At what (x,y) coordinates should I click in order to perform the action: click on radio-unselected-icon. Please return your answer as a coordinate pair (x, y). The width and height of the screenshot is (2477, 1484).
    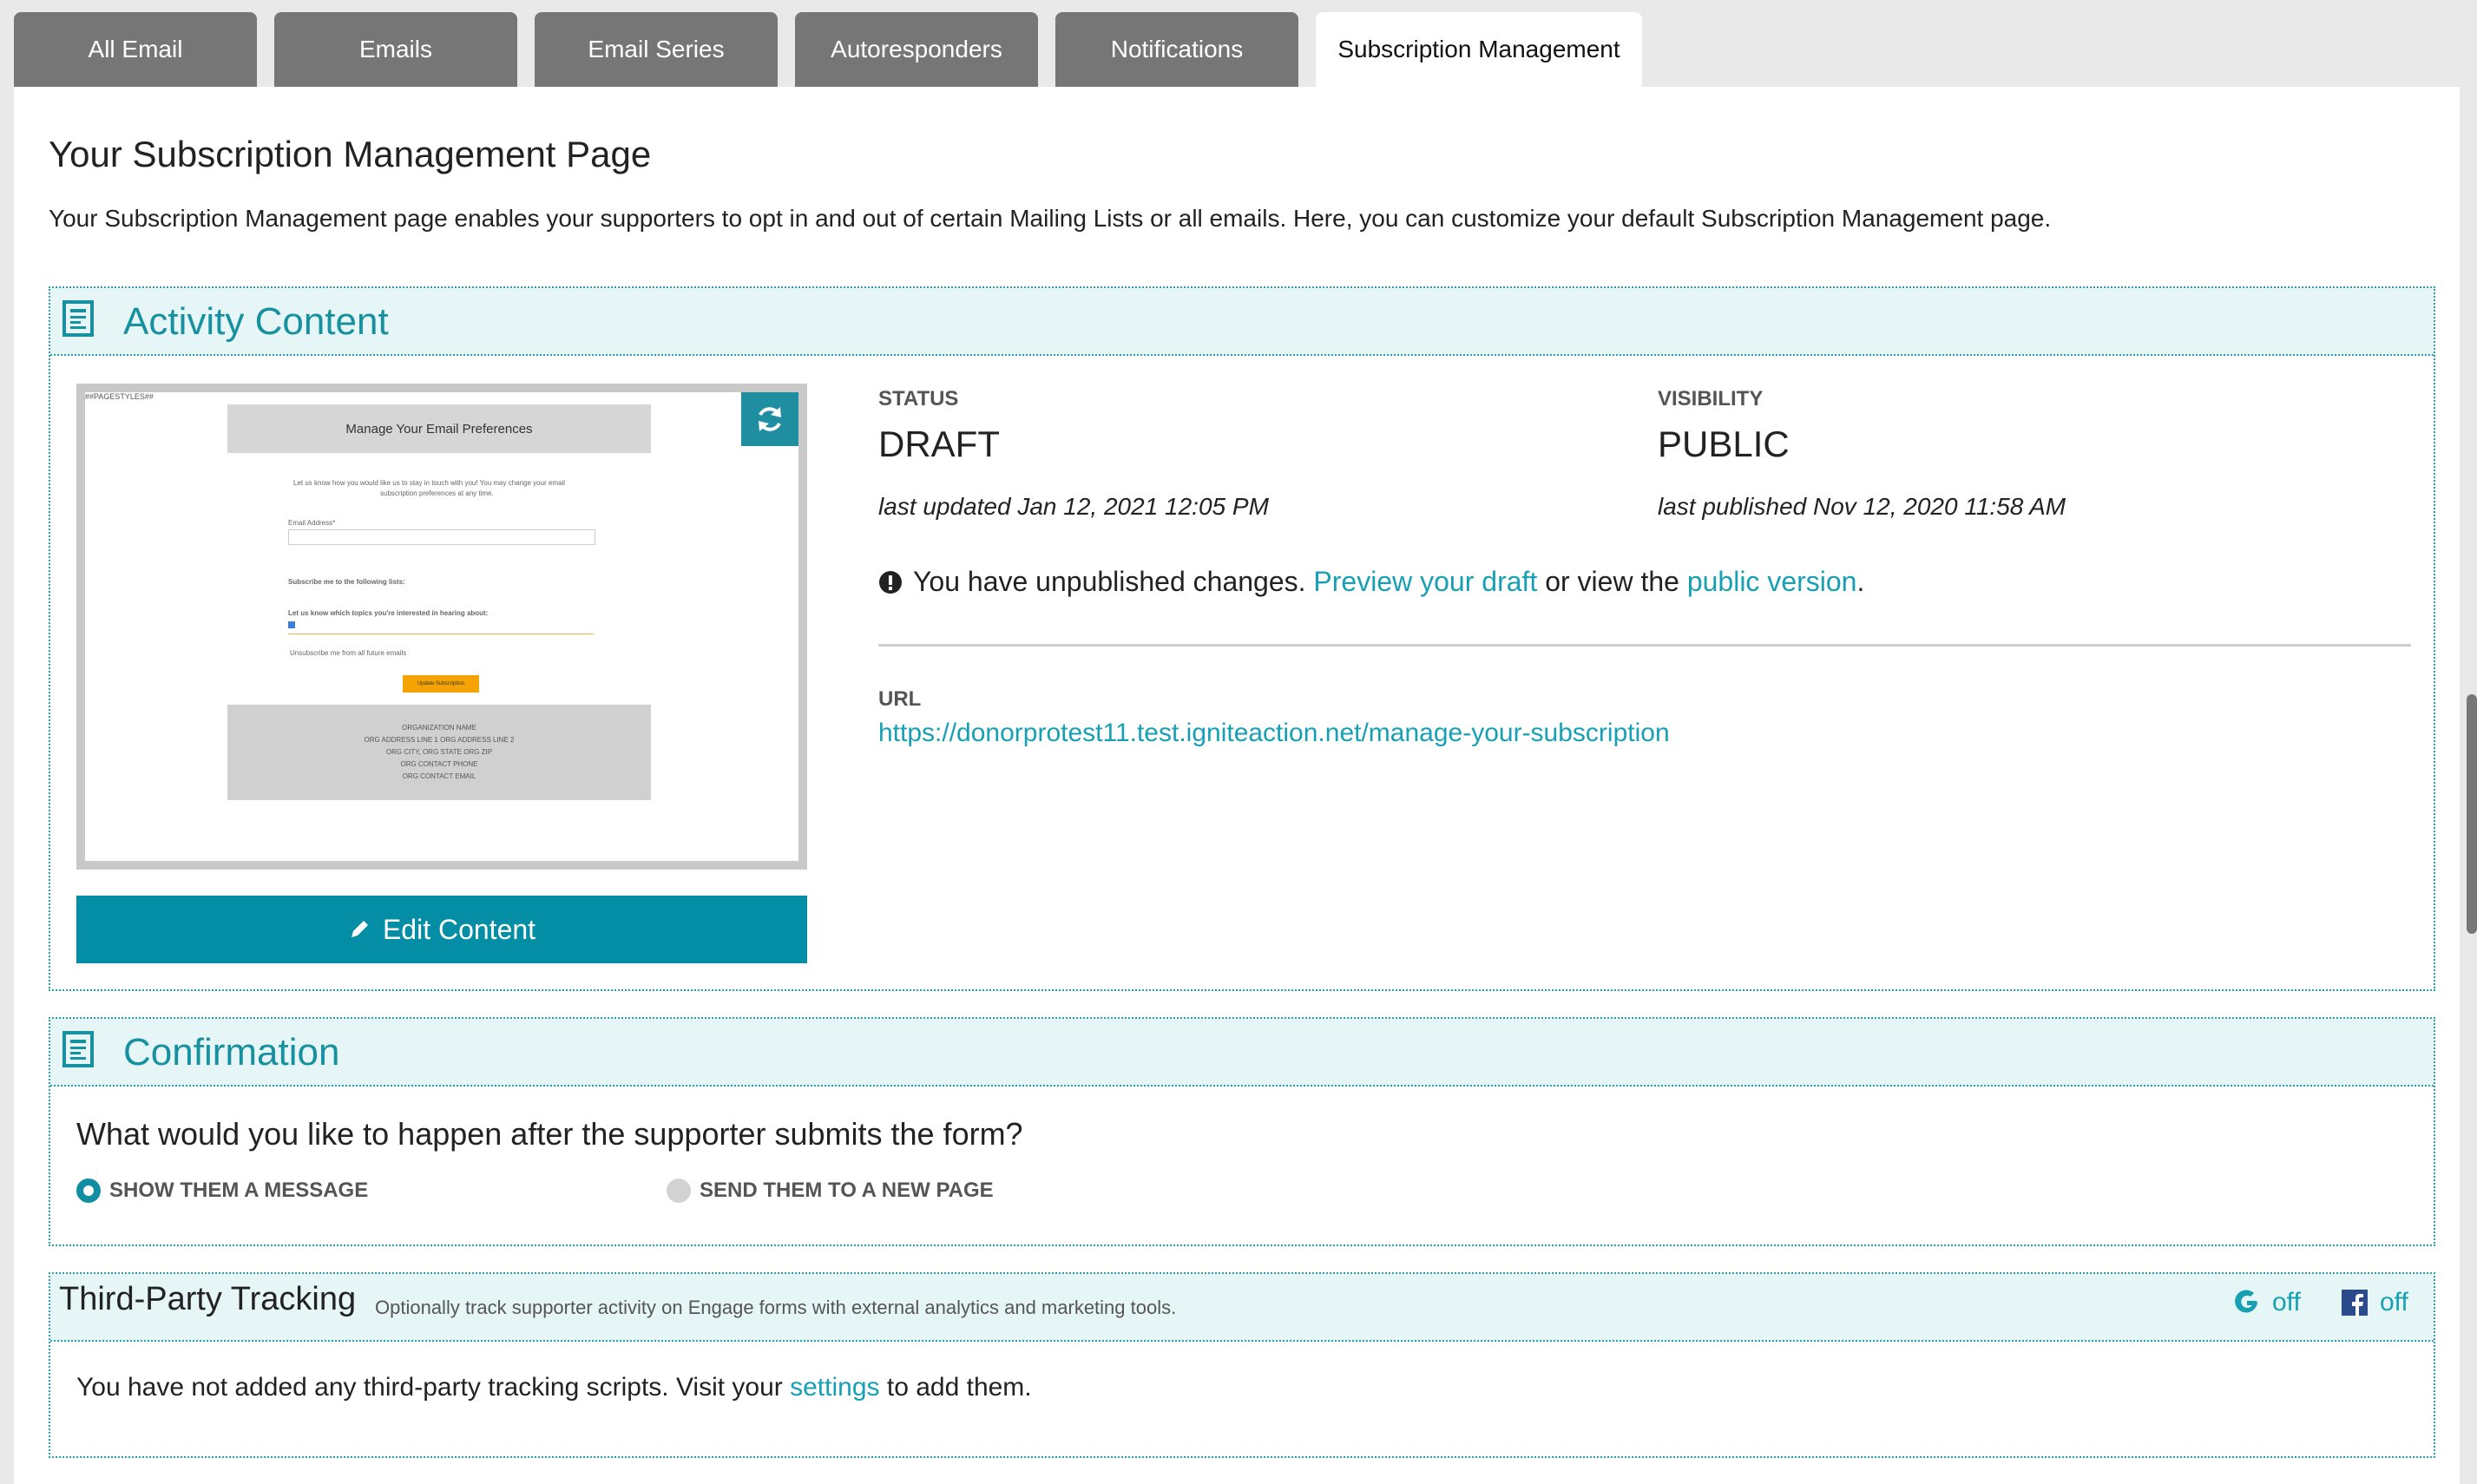
    Looking at the image, I should click on (679, 1191).